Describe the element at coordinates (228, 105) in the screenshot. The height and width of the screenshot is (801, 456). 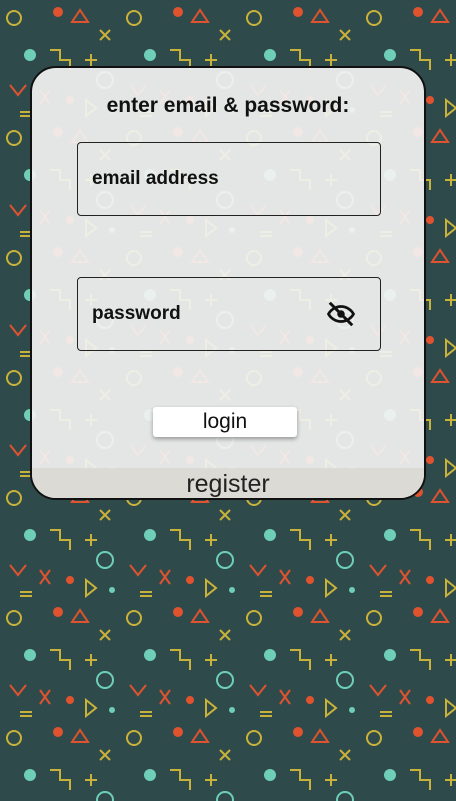
I see `login-heading: enter email & password:` at that location.